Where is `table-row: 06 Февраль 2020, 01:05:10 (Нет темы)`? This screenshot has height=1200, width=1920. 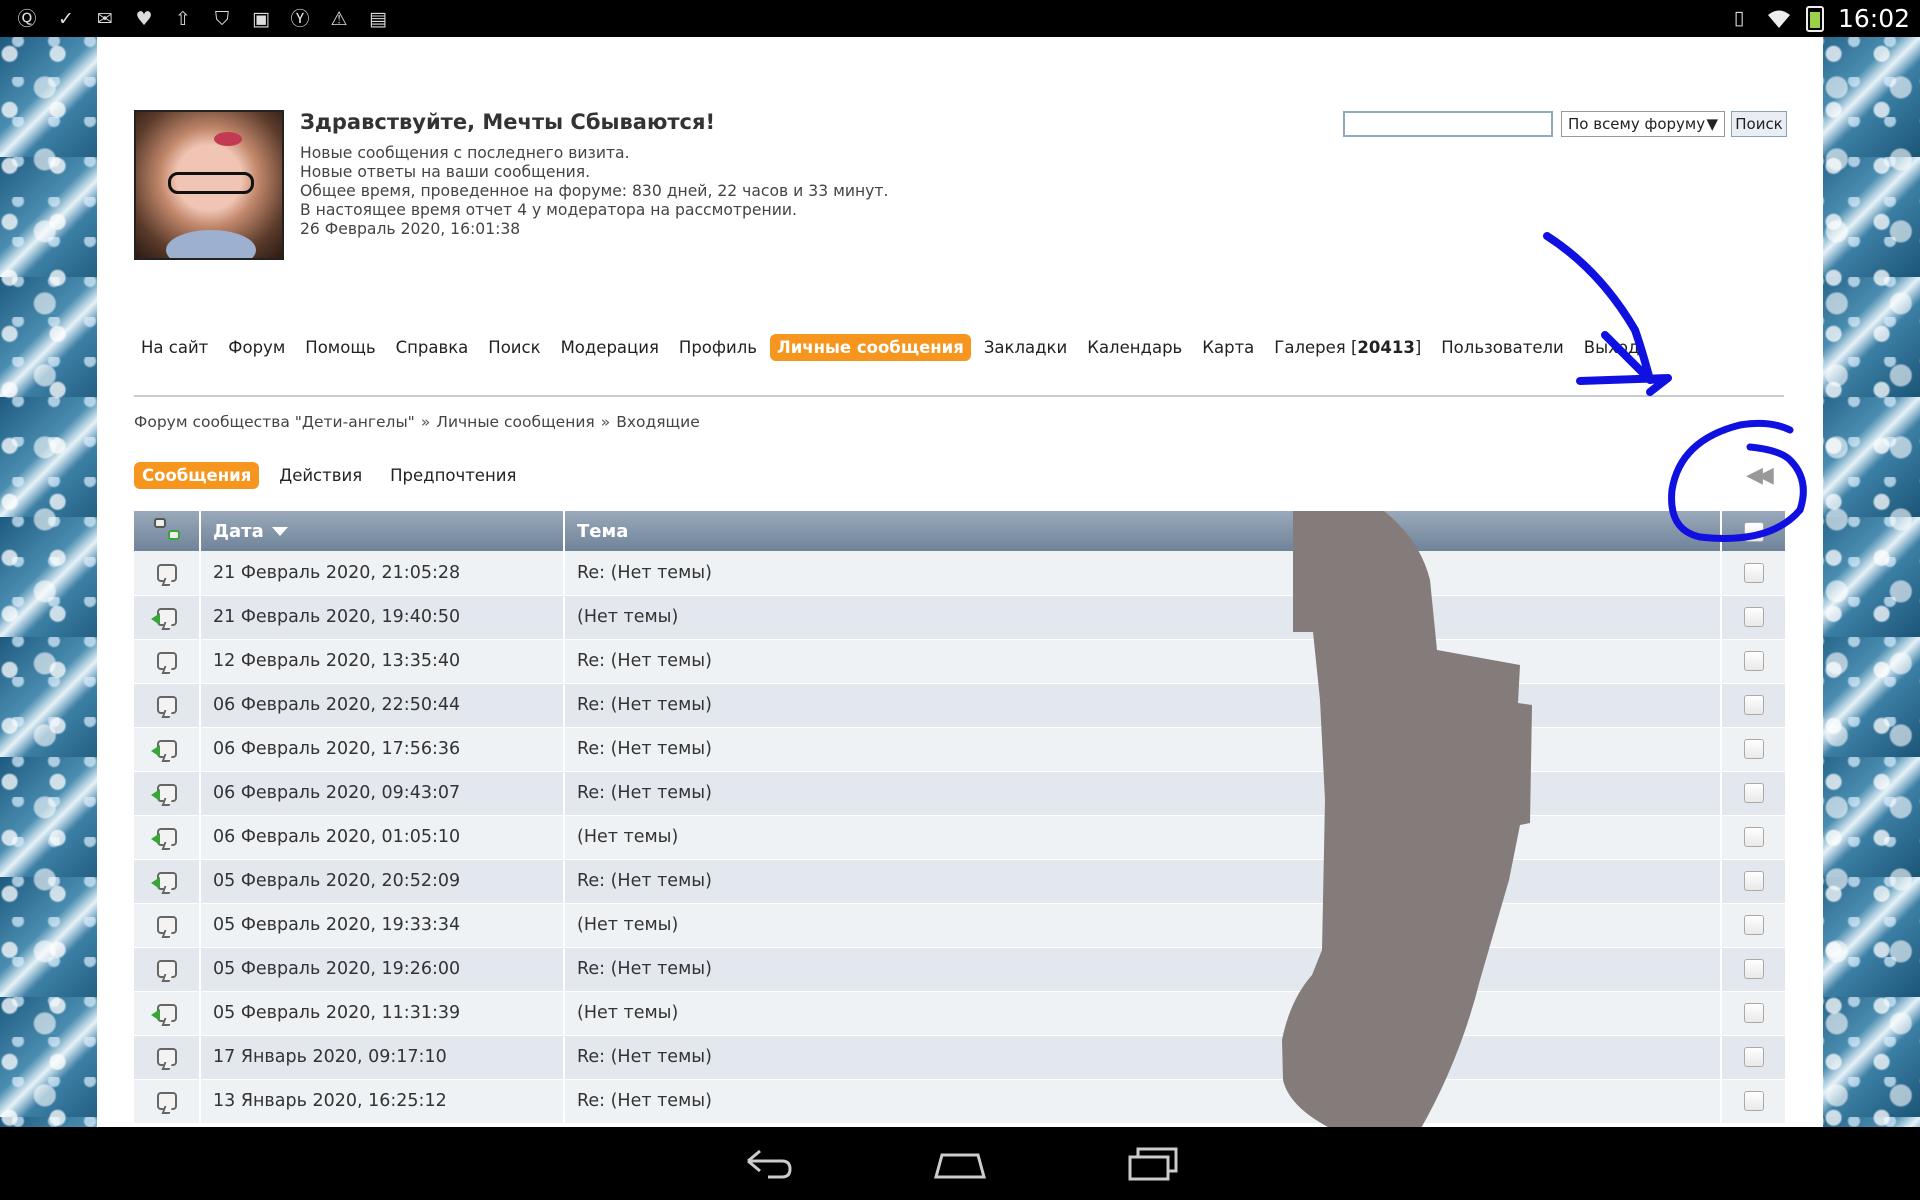
table-row: 06 Февраль 2020, 01:05:10 (Нет темы) is located at coordinates (959, 837).